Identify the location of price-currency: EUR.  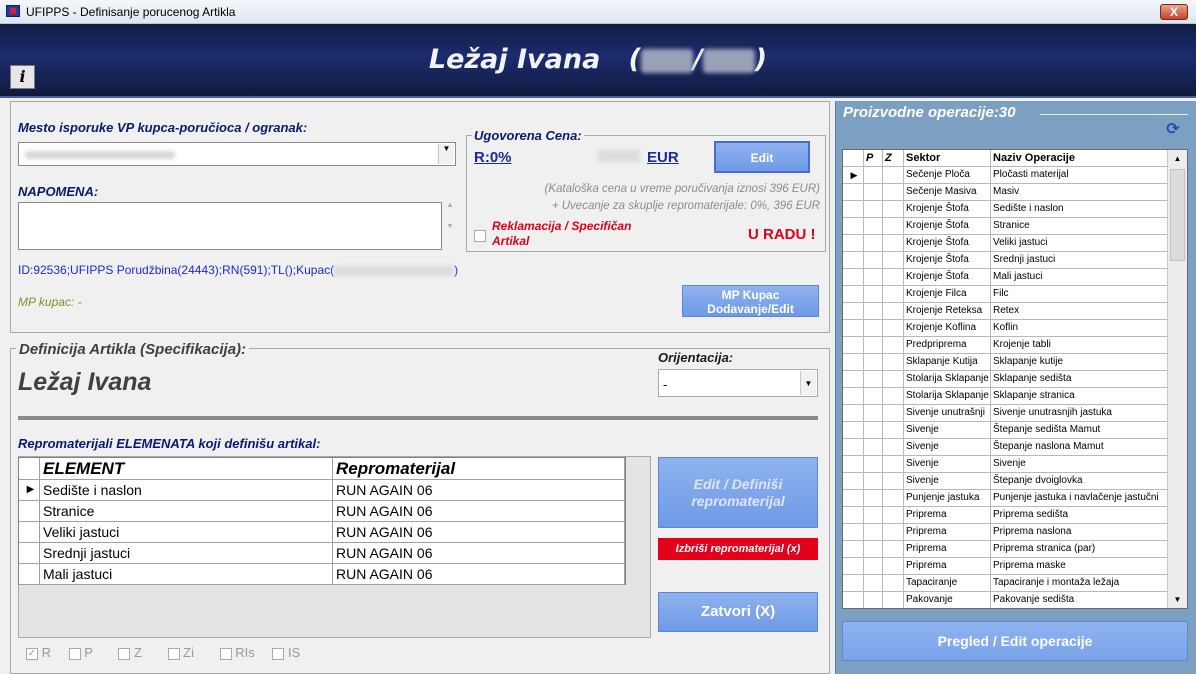
(663, 157).